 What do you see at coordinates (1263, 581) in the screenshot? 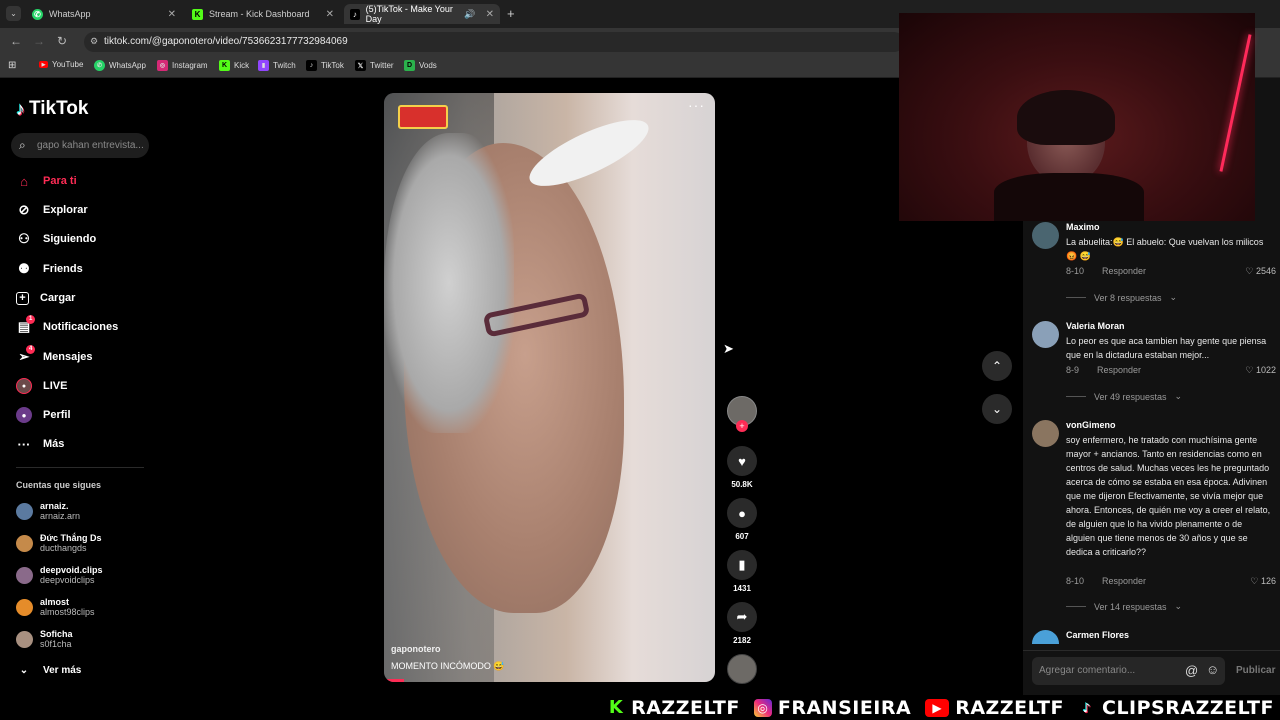
I see `comment-like-button: ♡ 126` at bounding box center [1263, 581].